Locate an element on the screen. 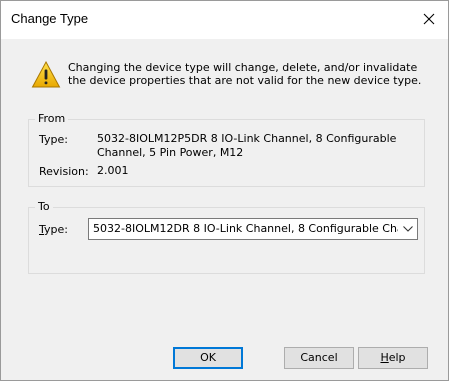 The width and height of the screenshot is (449, 381). from-legend: From is located at coordinates (52, 118).